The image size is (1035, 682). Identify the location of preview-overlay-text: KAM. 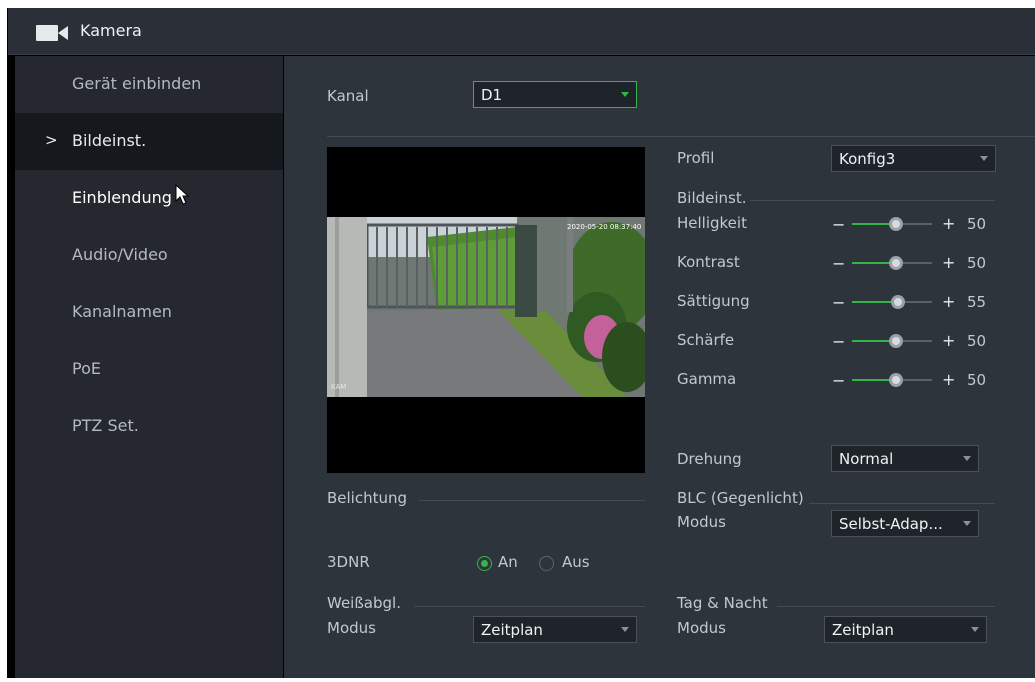
(338, 387).